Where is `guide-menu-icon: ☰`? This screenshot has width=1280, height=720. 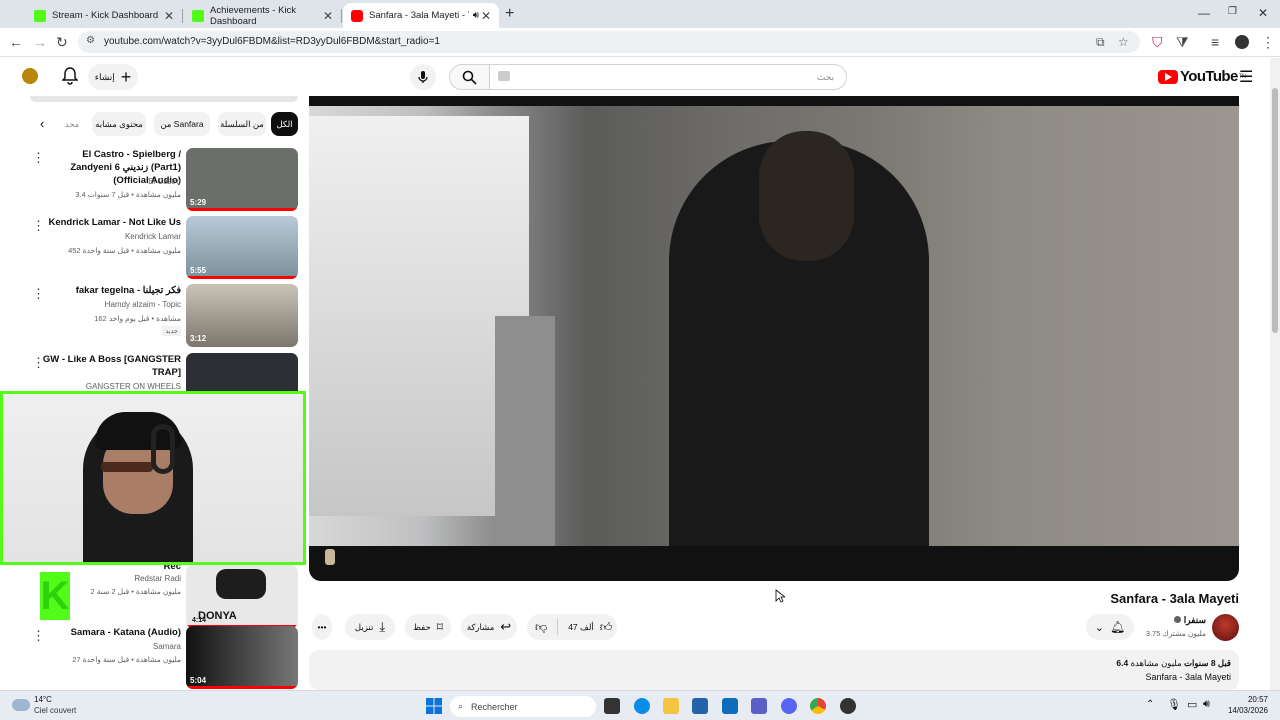
guide-menu-icon: ☰ is located at coordinates (1246, 77).